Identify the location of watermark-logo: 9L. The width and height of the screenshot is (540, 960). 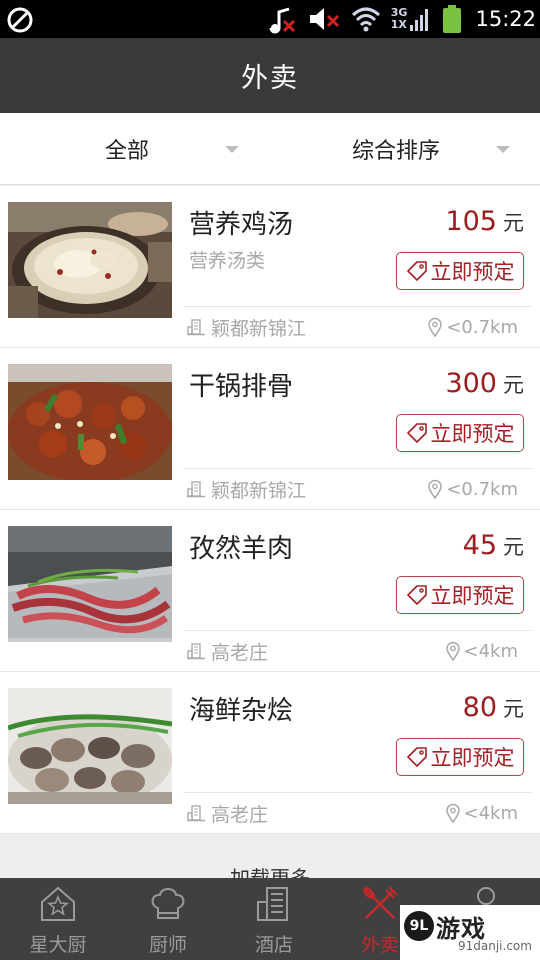
(419, 926).